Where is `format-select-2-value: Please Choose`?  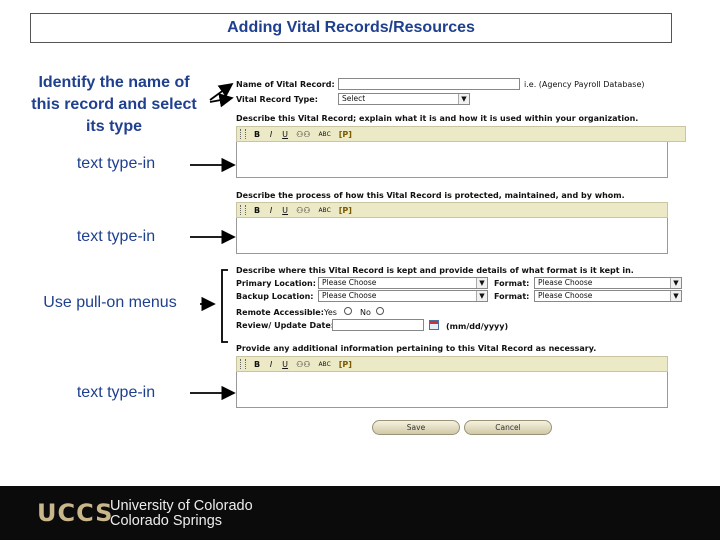
format-select-2-value: Please Choose is located at coordinates (565, 295).